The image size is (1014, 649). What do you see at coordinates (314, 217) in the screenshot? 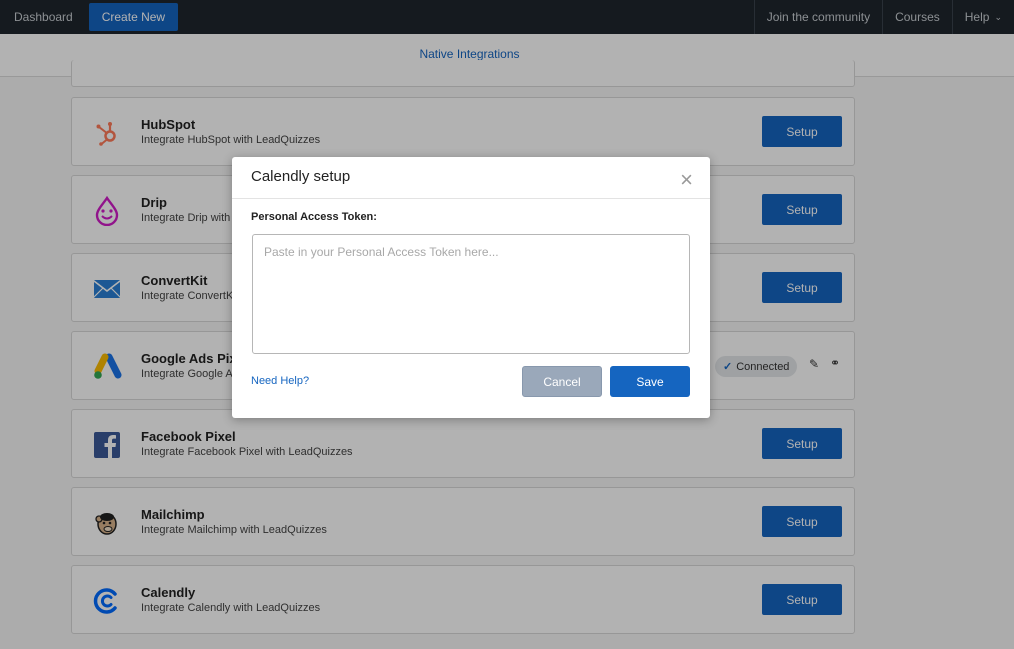
I see `token-label: Personal Access Token:` at bounding box center [314, 217].